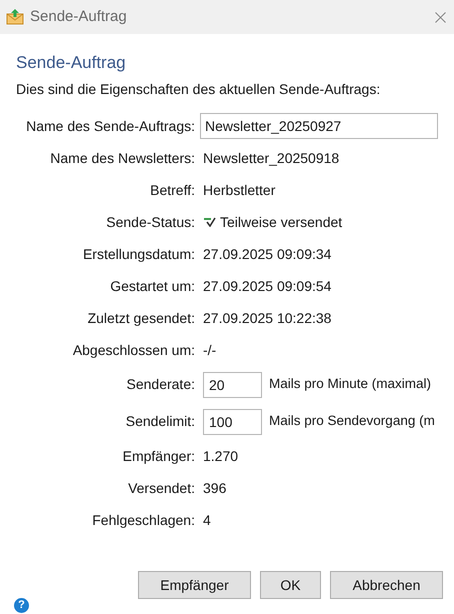  What do you see at coordinates (140, 318) in the screenshot?
I see `field-label: Zuletzt gesendet:` at bounding box center [140, 318].